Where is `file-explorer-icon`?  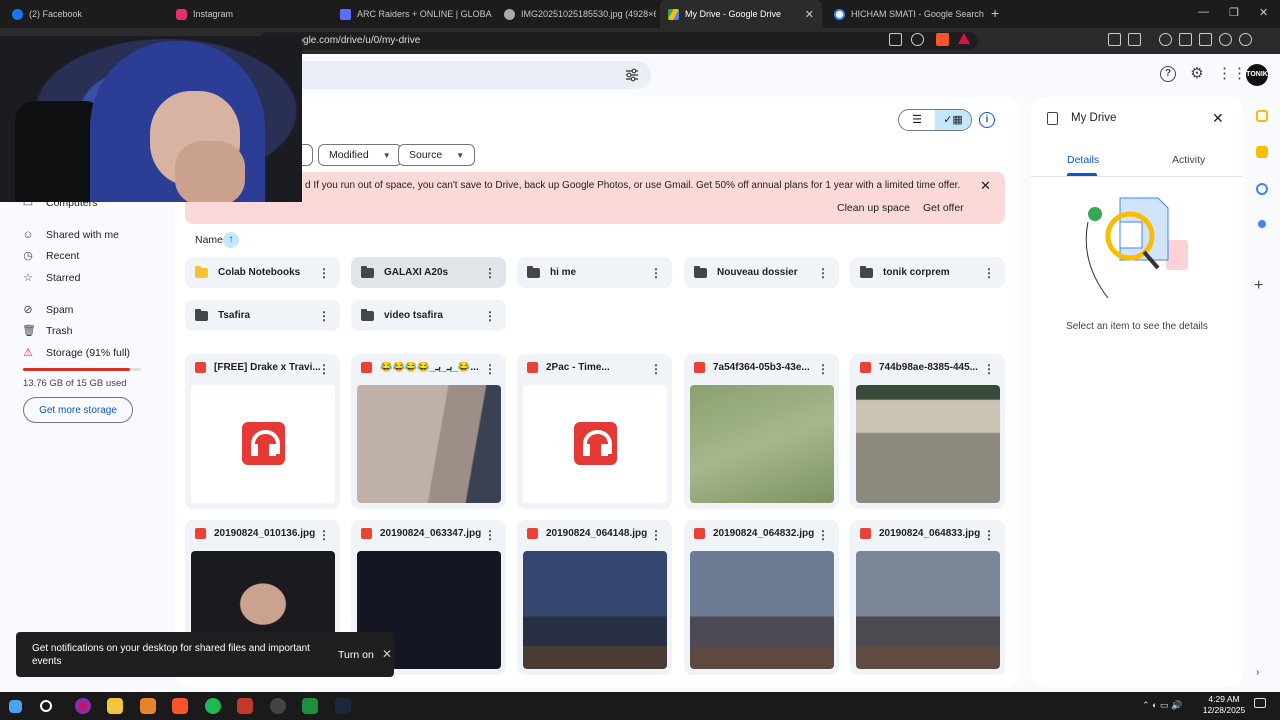 file-explorer-icon is located at coordinates (115, 706).